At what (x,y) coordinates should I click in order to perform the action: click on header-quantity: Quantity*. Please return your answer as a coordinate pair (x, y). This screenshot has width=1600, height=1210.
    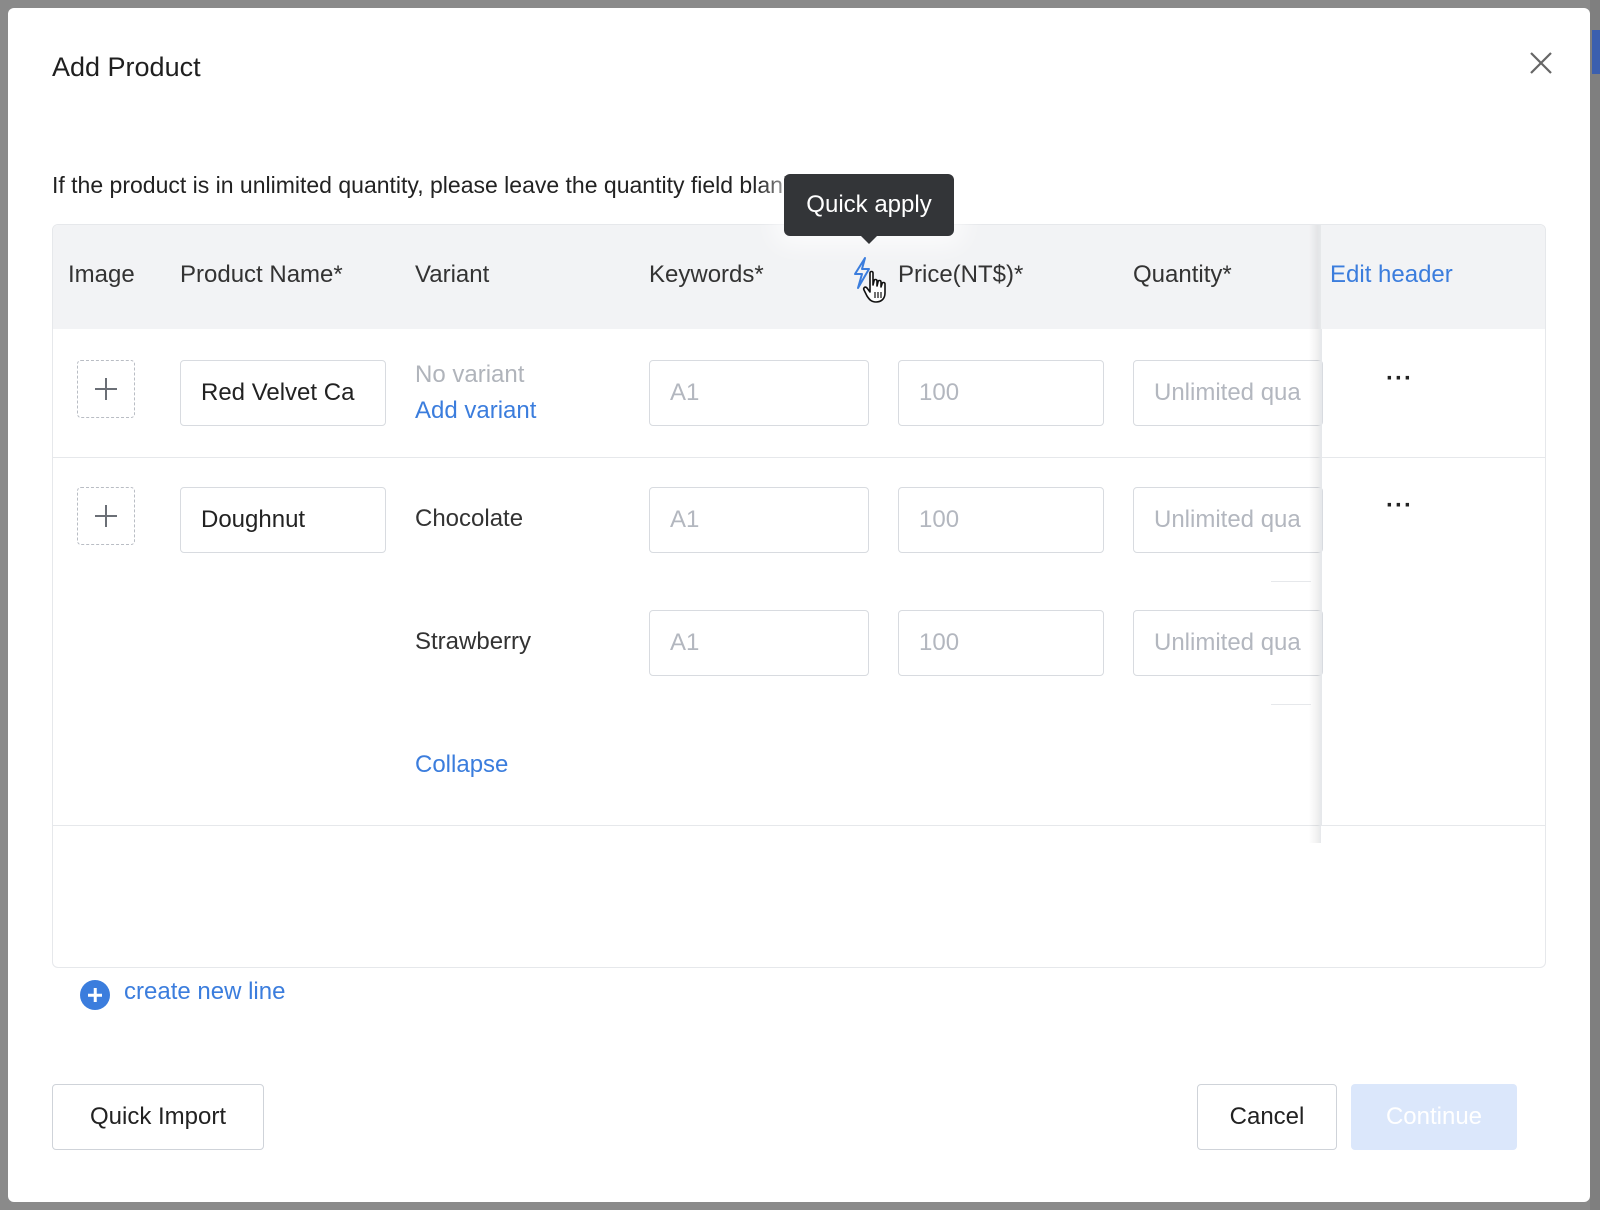
    Looking at the image, I should click on (1182, 274).